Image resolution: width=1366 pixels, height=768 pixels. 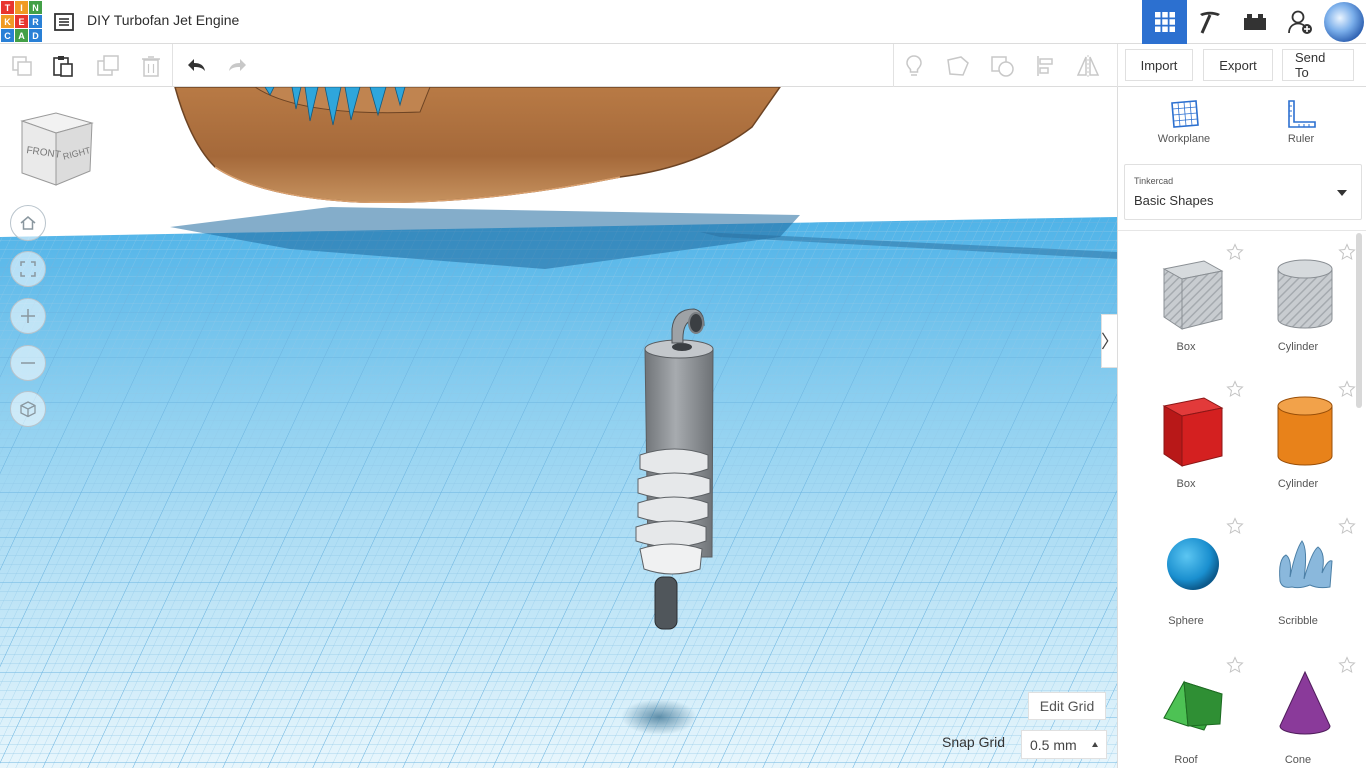 I want to click on avatar, so click(x=1344, y=22).